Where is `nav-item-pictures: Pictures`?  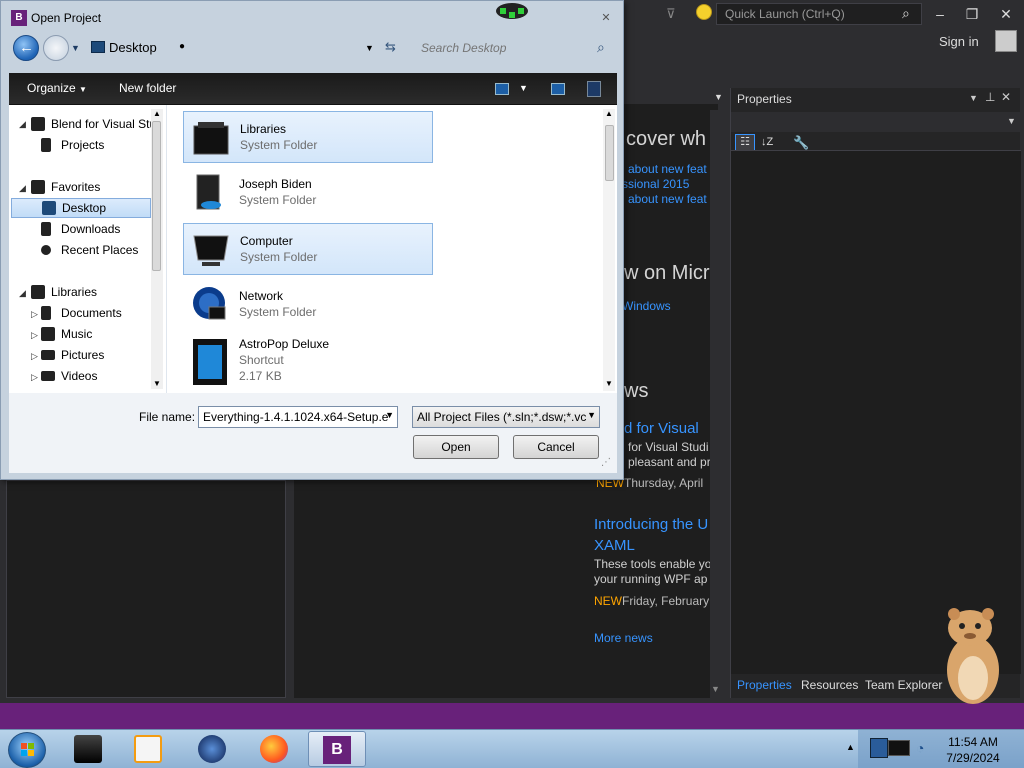
nav-item-pictures: Pictures is located at coordinates (101, 356).